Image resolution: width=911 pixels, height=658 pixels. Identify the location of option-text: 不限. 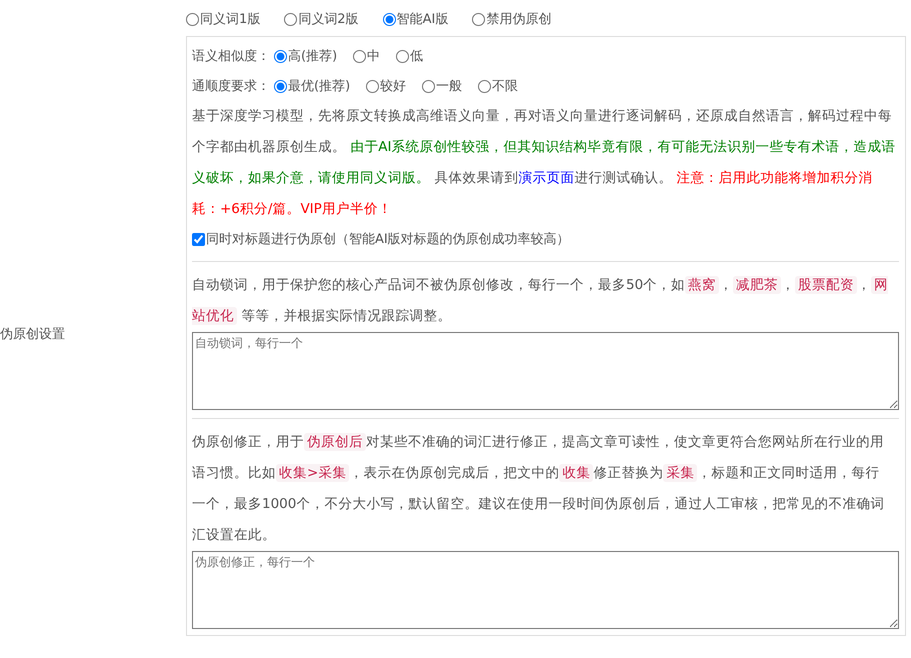
(505, 86).